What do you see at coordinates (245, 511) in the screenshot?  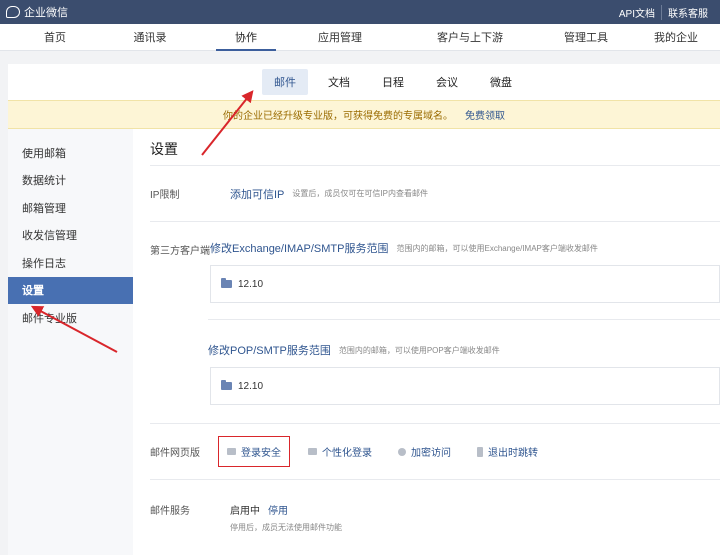 I see `service-status: 启用中` at bounding box center [245, 511].